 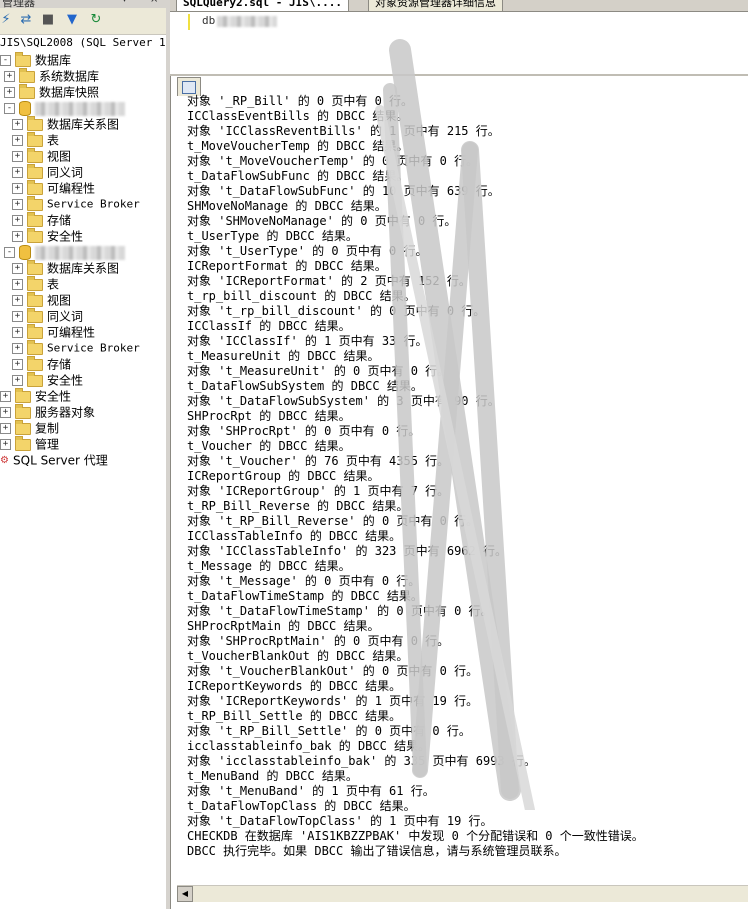 What do you see at coordinates (26, 20) in the screenshot?
I see `disconnect-icon: ⇄` at bounding box center [26, 20].